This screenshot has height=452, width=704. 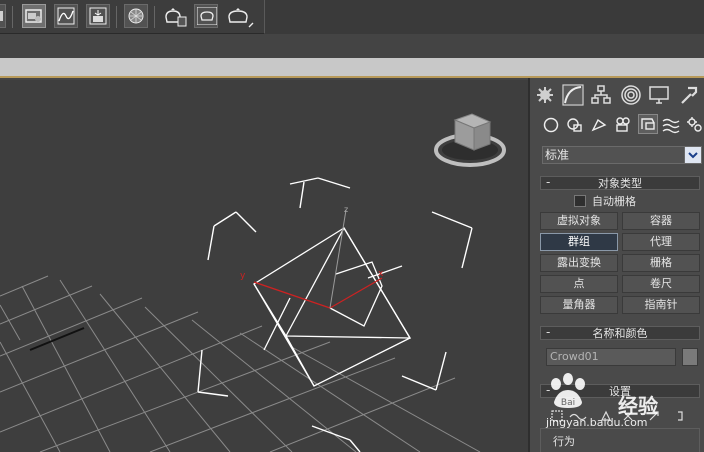 What do you see at coordinates (98, 16) in the screenshot?
I see `render-setup-icon` at bounding box center [98, 16].